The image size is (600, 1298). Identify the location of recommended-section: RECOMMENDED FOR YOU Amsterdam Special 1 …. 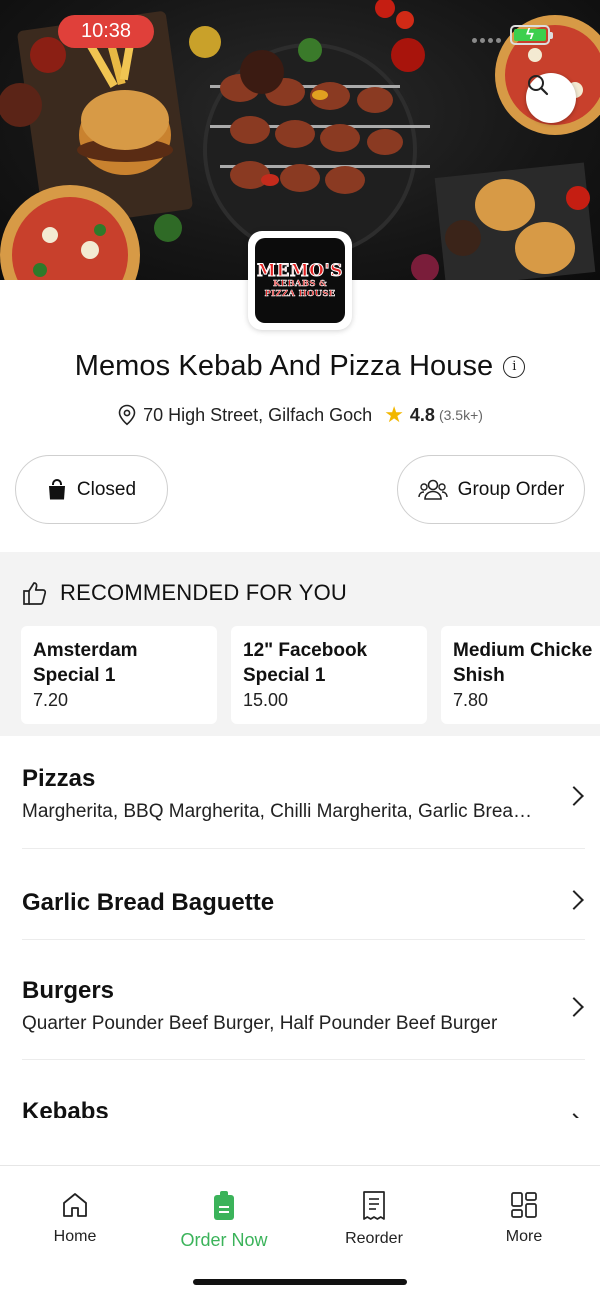
(300, 644).